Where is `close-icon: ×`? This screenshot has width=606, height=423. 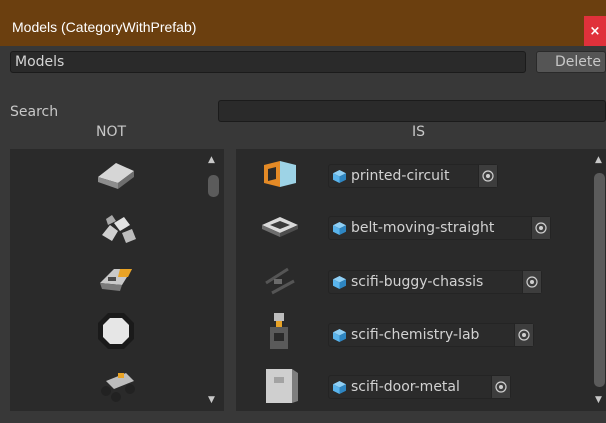
close-icon: × is located at coordinates (595, 31).